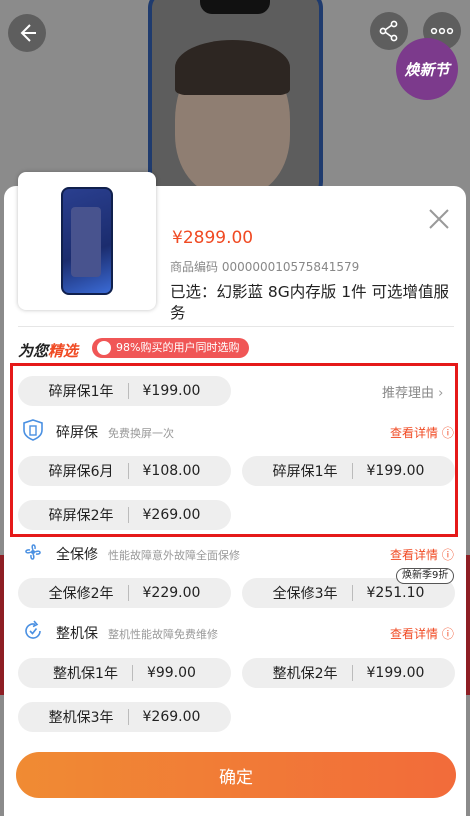 This screenshot has width=470, height=816. I want to click on selected-spec: 已选：幻影蓝 8G内存版 1件 可选增值服务, so click(310, 302).